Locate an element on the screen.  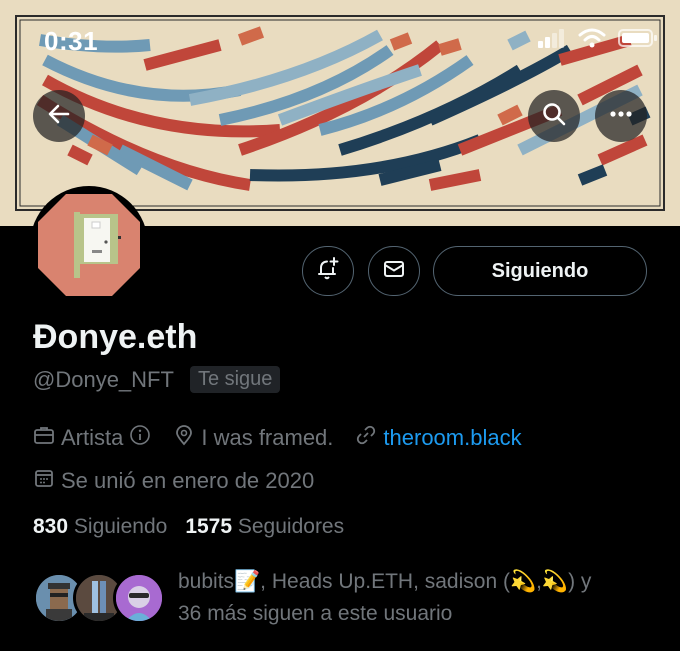
envelope-icon is located at coordinates (394, 271).